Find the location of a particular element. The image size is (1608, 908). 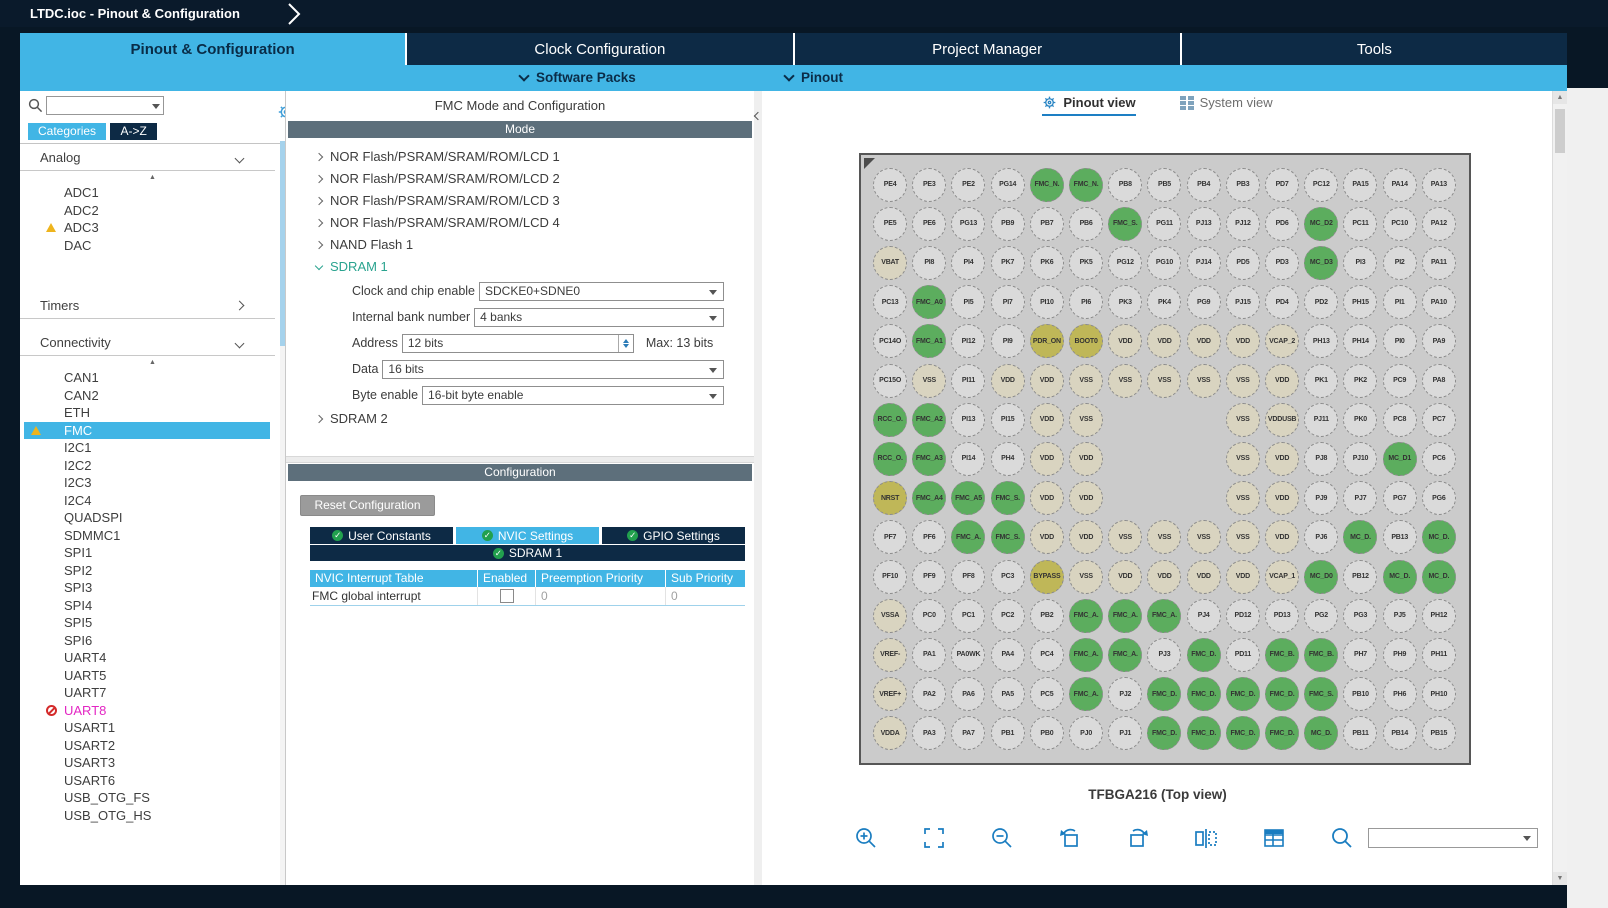

pin-vref: VREF+ is located at coordinates (890, 694).